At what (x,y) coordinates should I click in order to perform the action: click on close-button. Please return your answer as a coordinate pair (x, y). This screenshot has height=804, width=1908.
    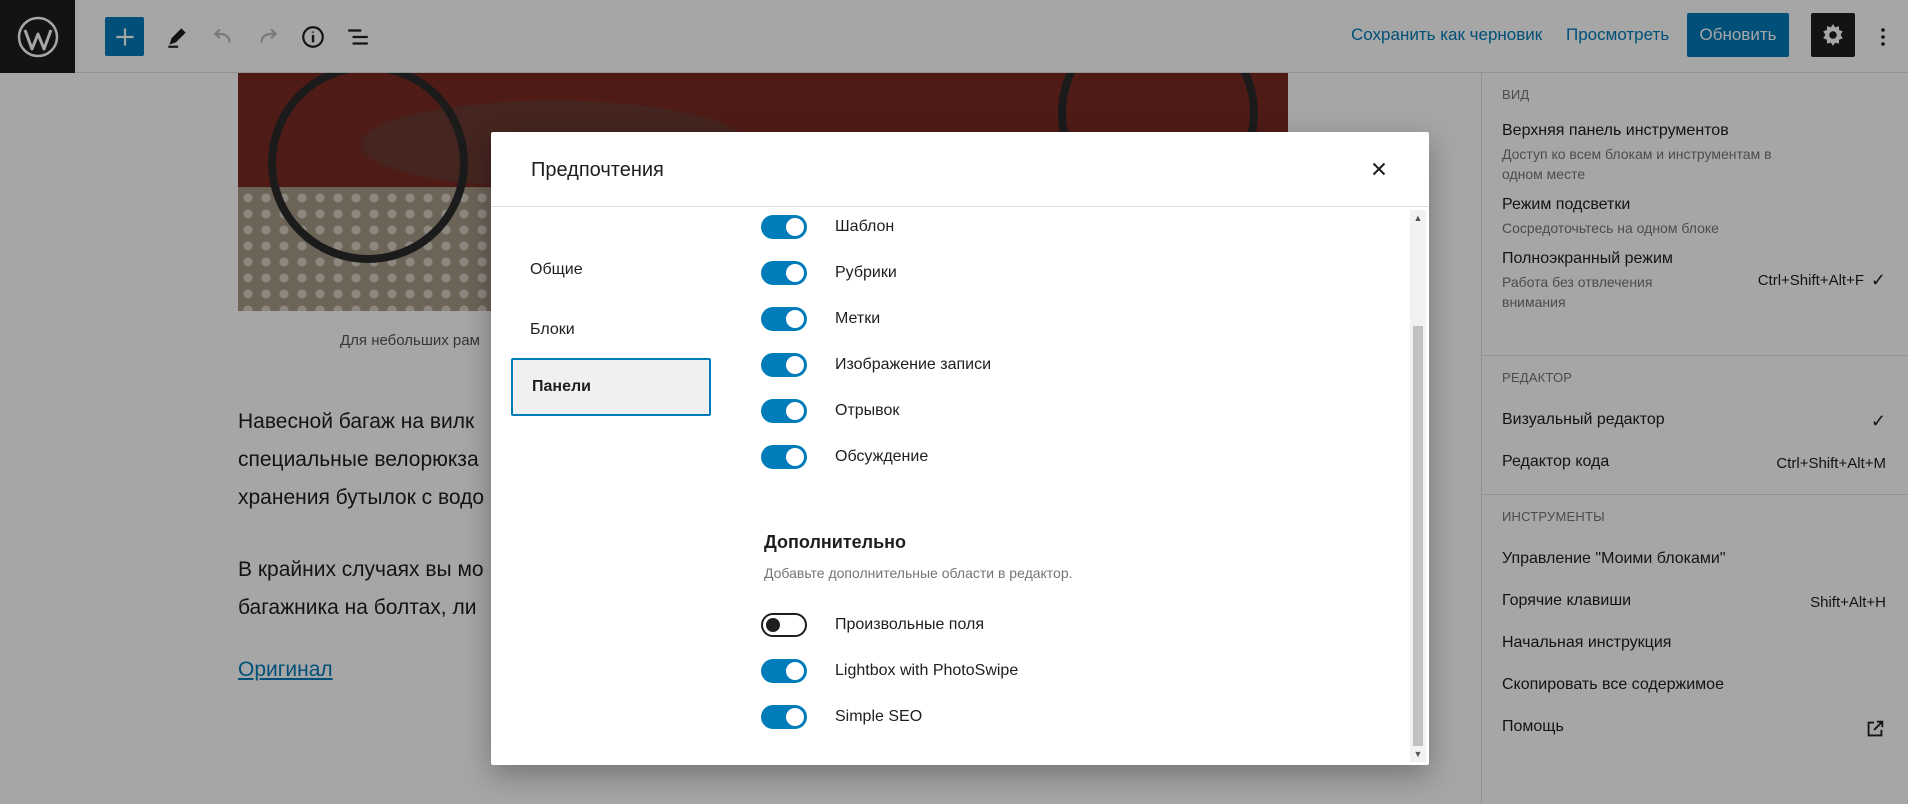
    Looking at the image, I should click on (1379, 169).